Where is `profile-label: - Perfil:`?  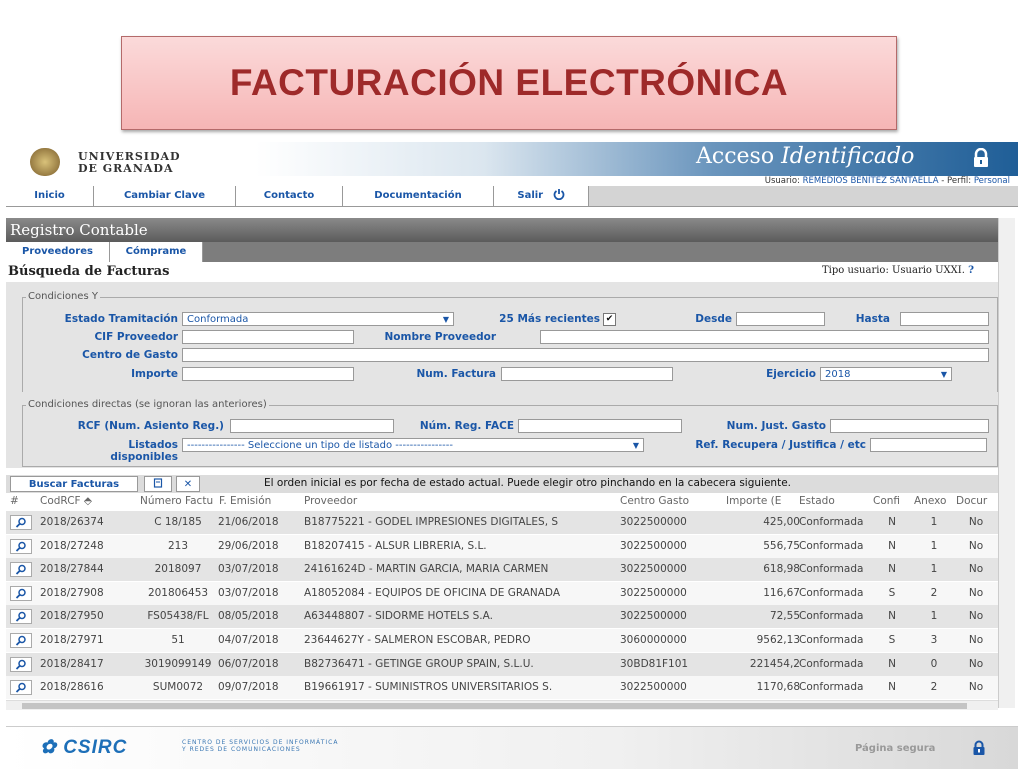
profile-label: - Perfil: is located at coordinates (956, 181).